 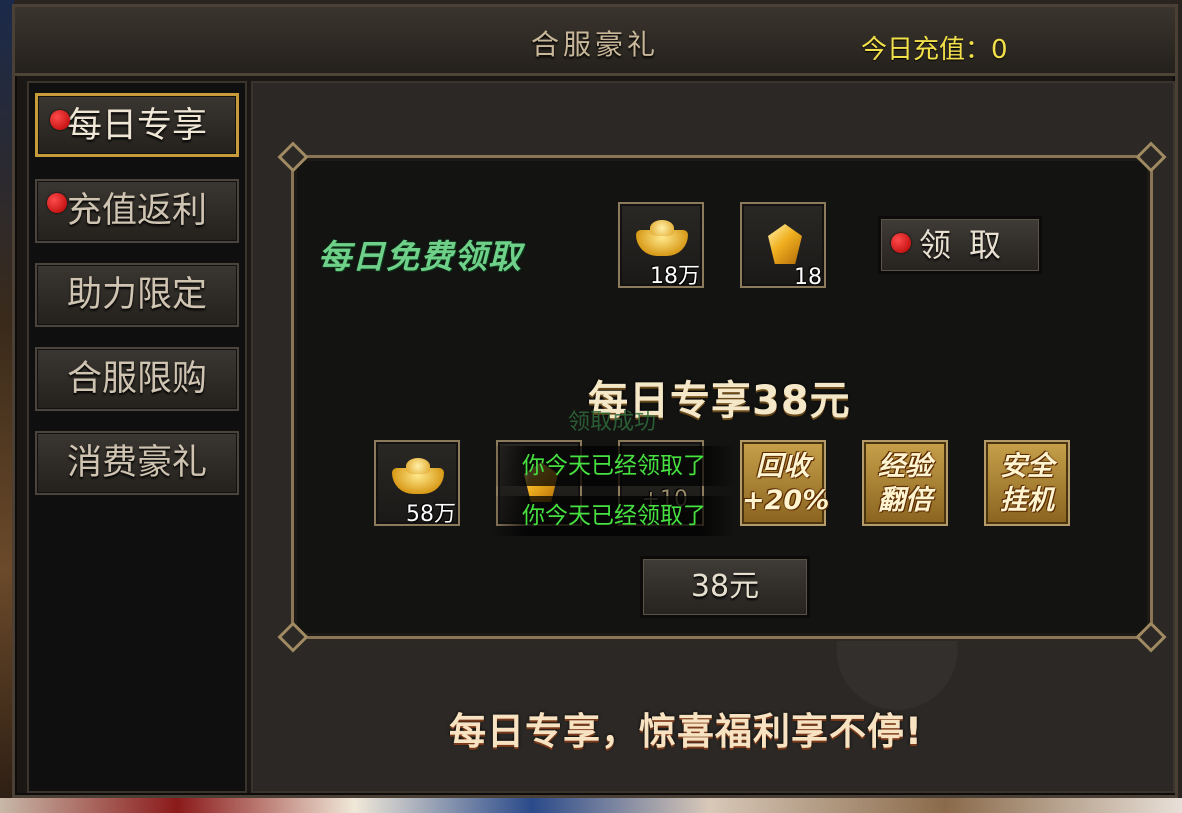 I want to click on tab-label: 每日专享, so click(x=136, y=126).